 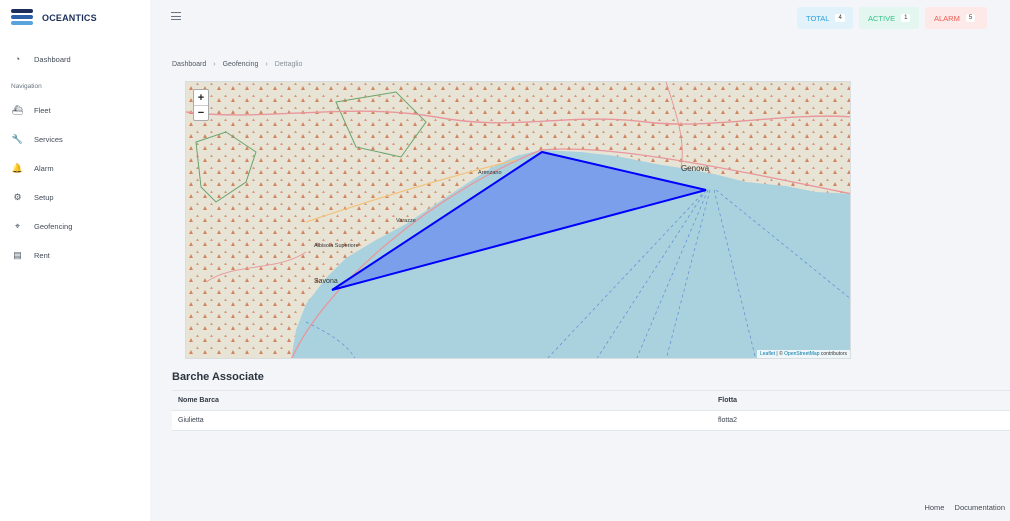 I want to click on footer-home-link: Home, so click(x=934, y=507).